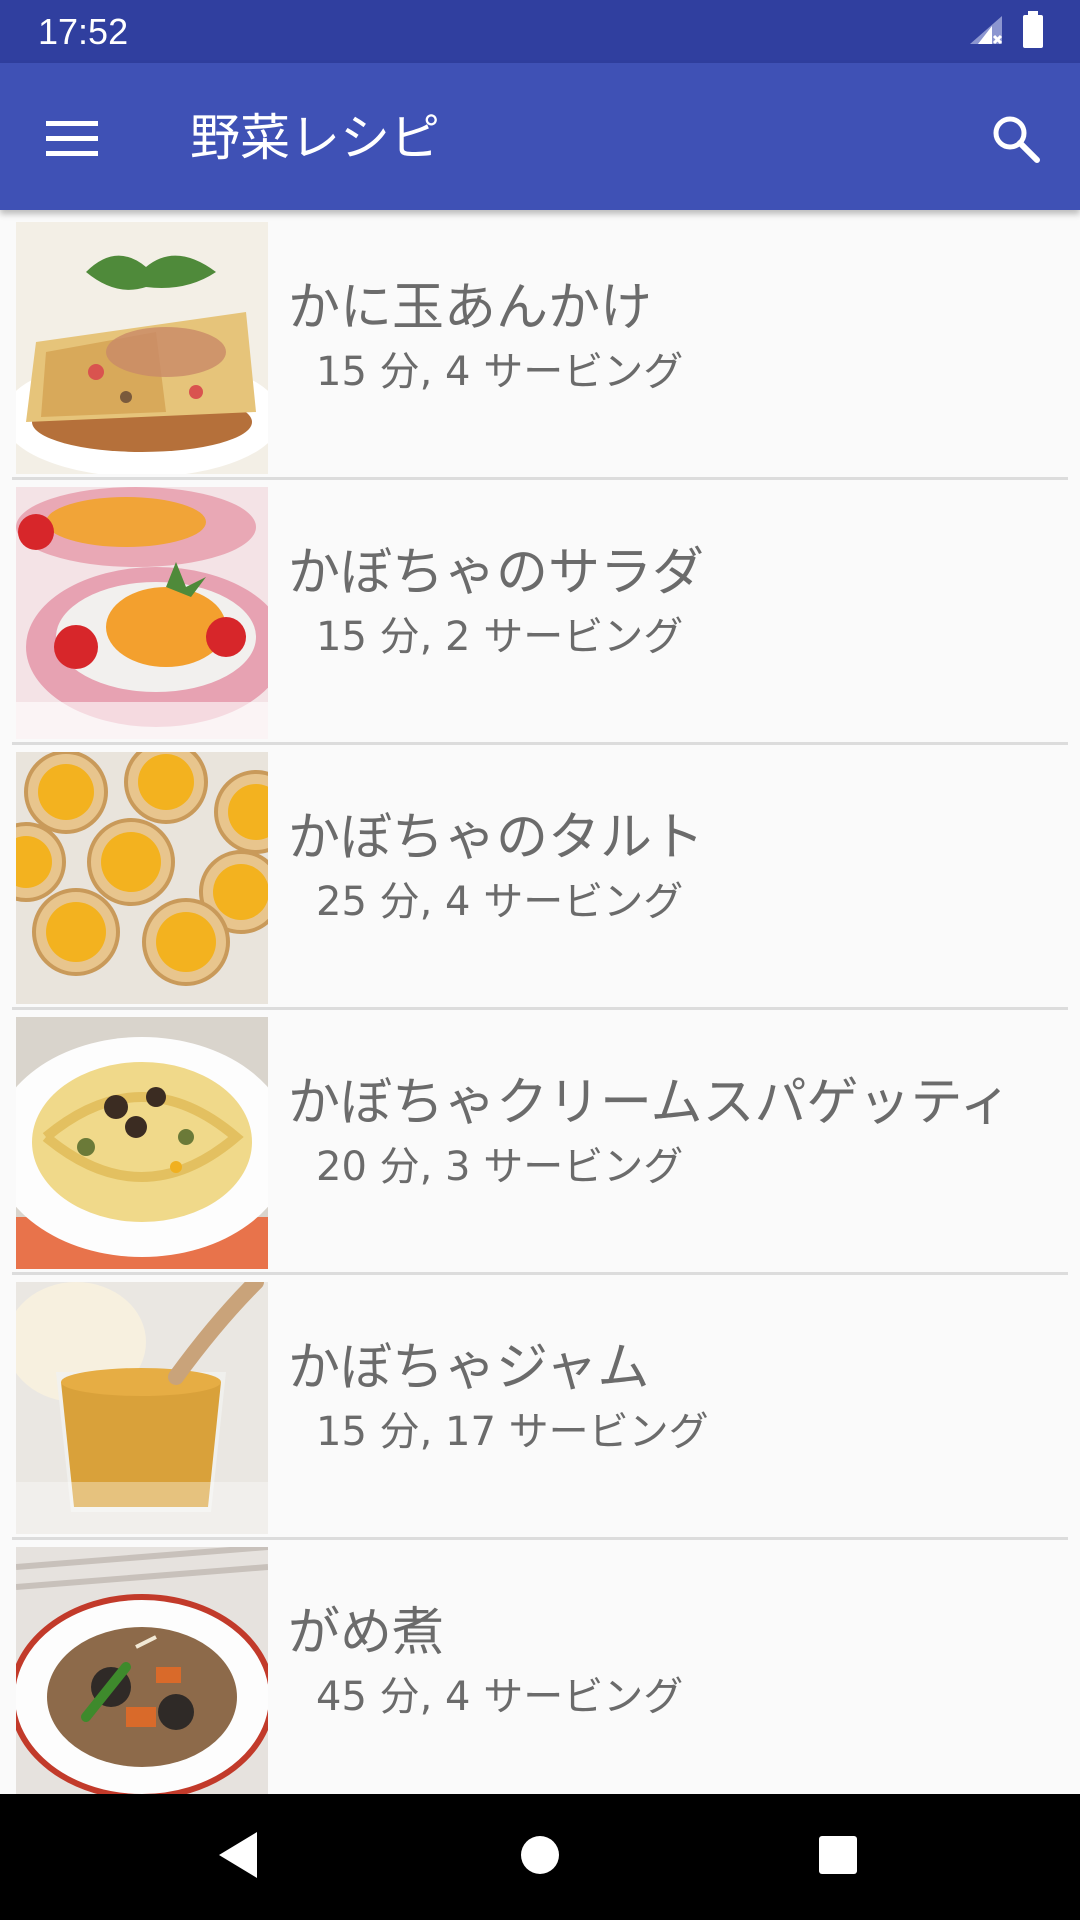  I want to click on menu-icon, so click(72, 141).